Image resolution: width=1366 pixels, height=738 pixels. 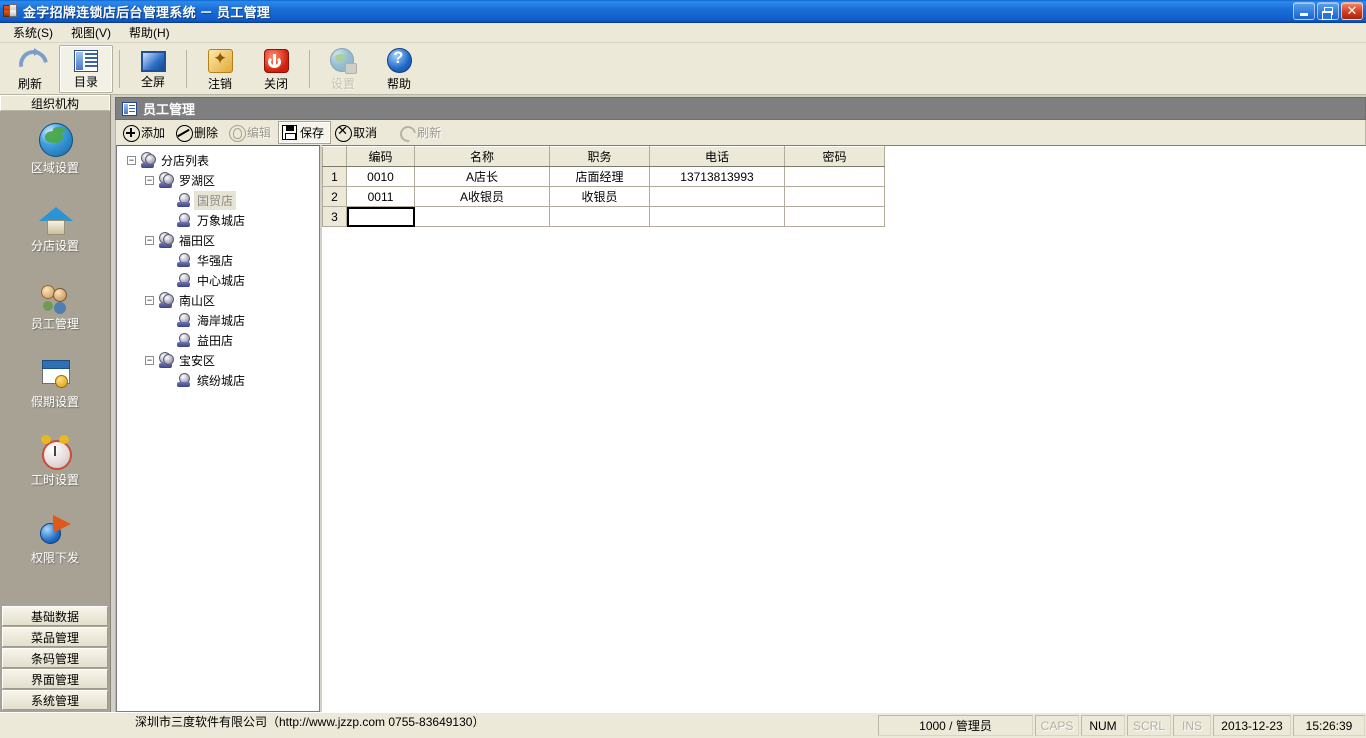 I want to click on column-header-code: 编码, so click(x=380, y=156).